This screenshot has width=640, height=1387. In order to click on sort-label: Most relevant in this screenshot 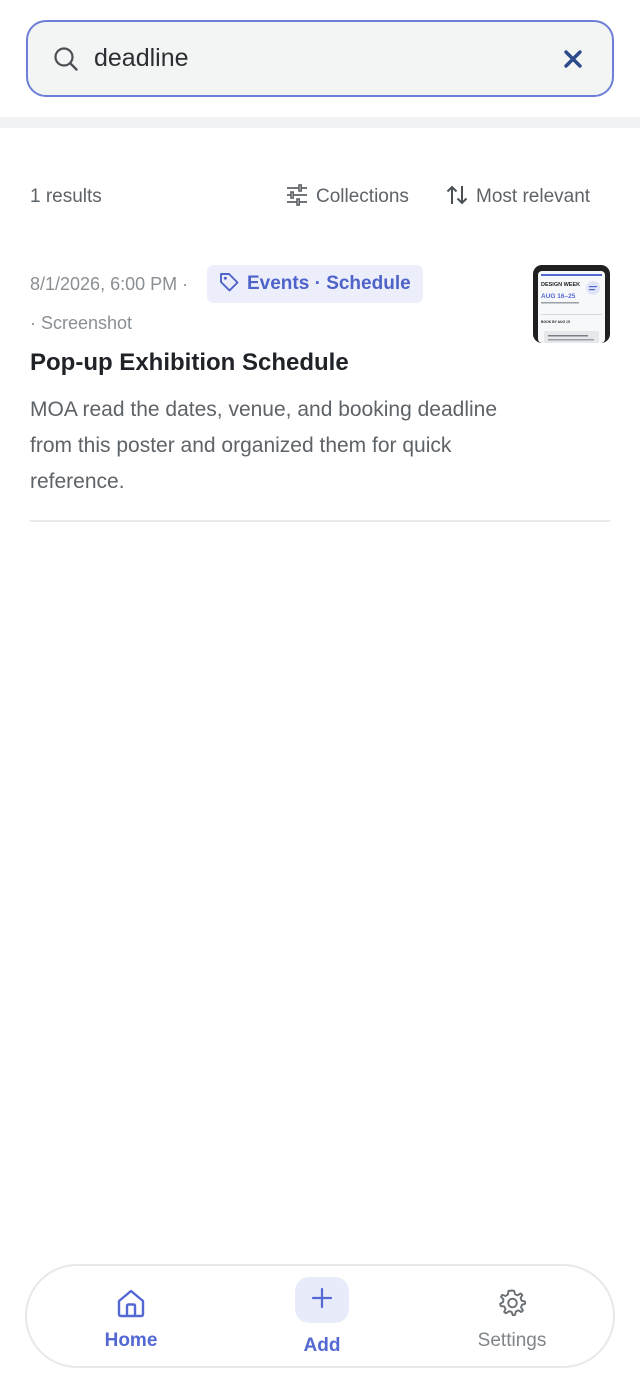, I will do `click(533, 196)`.